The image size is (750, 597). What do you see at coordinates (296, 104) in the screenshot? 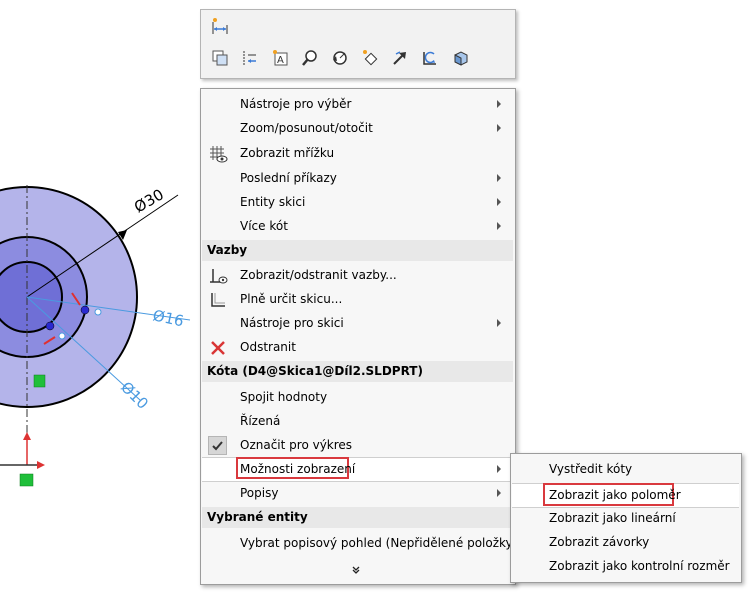
I see `menu-item-label: Nástroje pro výběr` at bounding box center [296, 104].